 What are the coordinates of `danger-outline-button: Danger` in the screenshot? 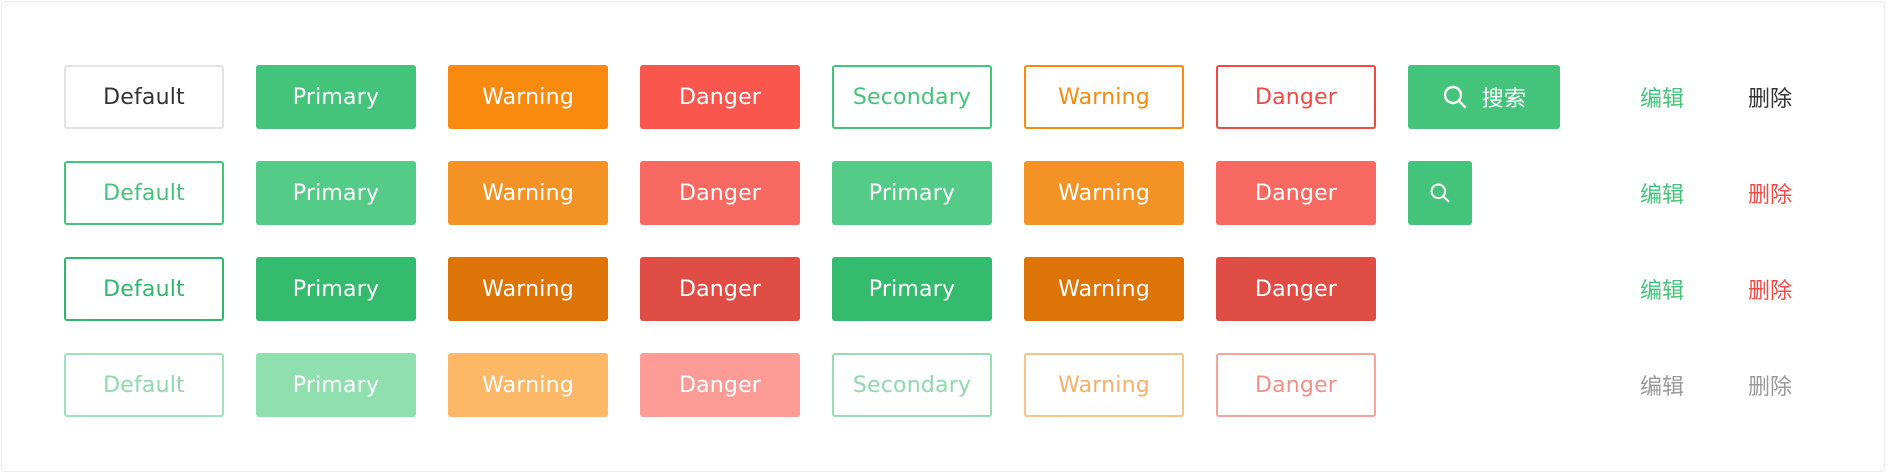 It's located at (1296, 97).